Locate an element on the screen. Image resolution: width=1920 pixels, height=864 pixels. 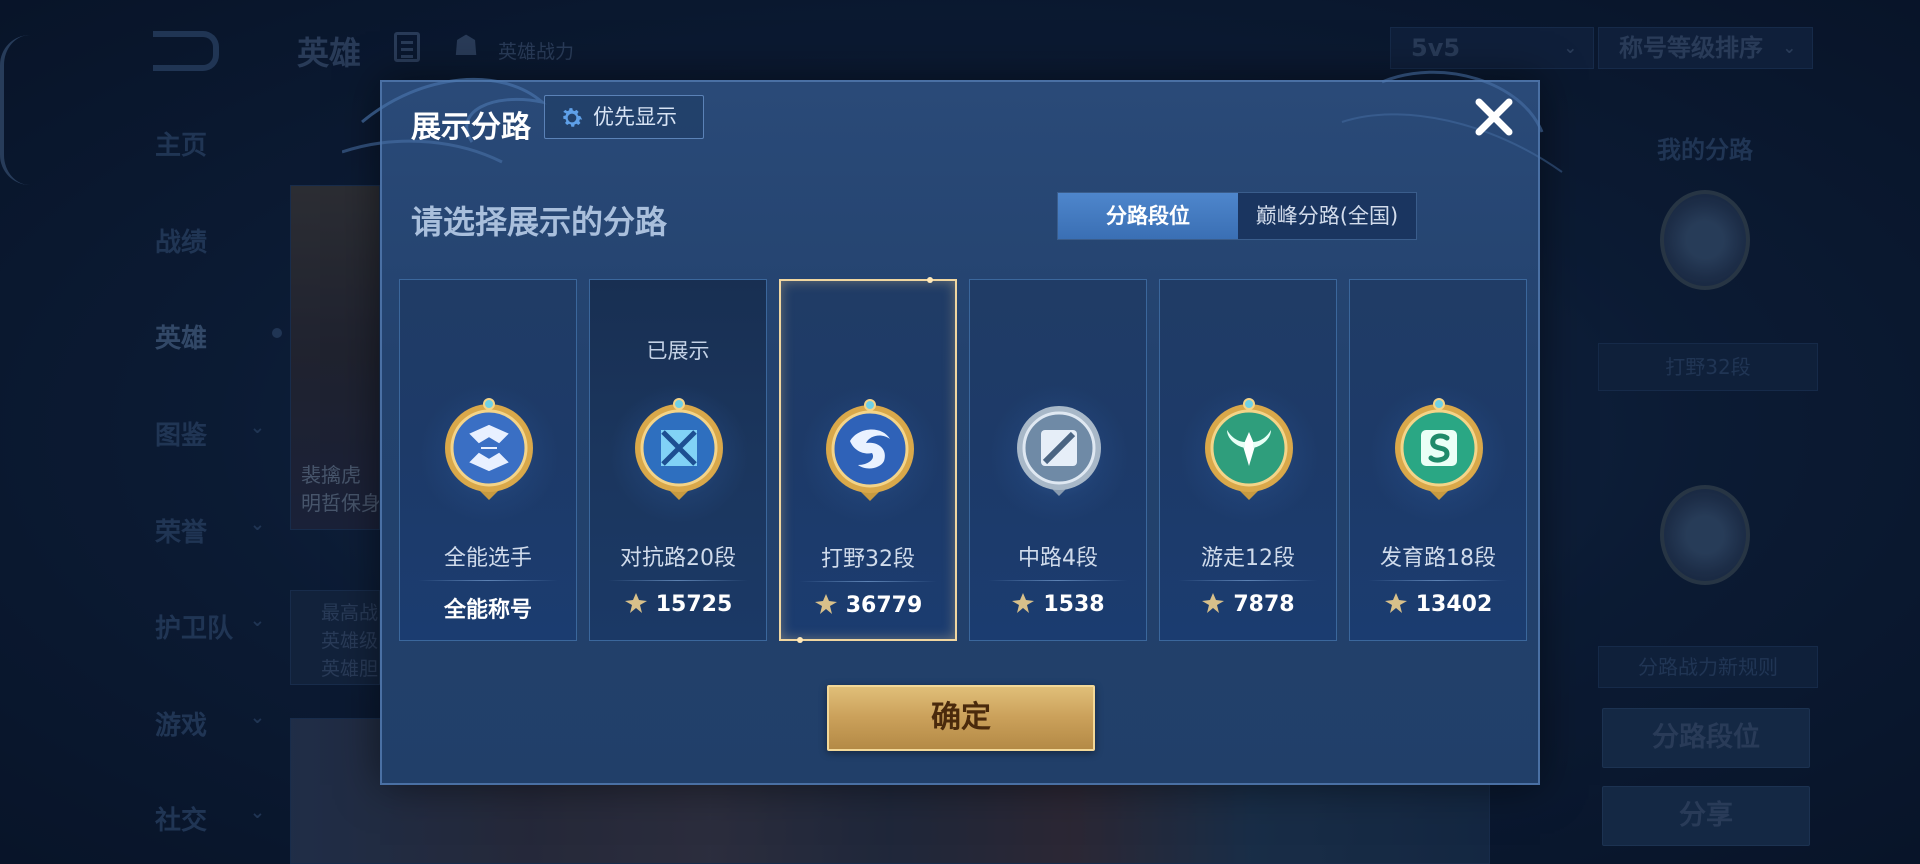
lane-value-text: 全能称号 is located at coordinates (487, 610).